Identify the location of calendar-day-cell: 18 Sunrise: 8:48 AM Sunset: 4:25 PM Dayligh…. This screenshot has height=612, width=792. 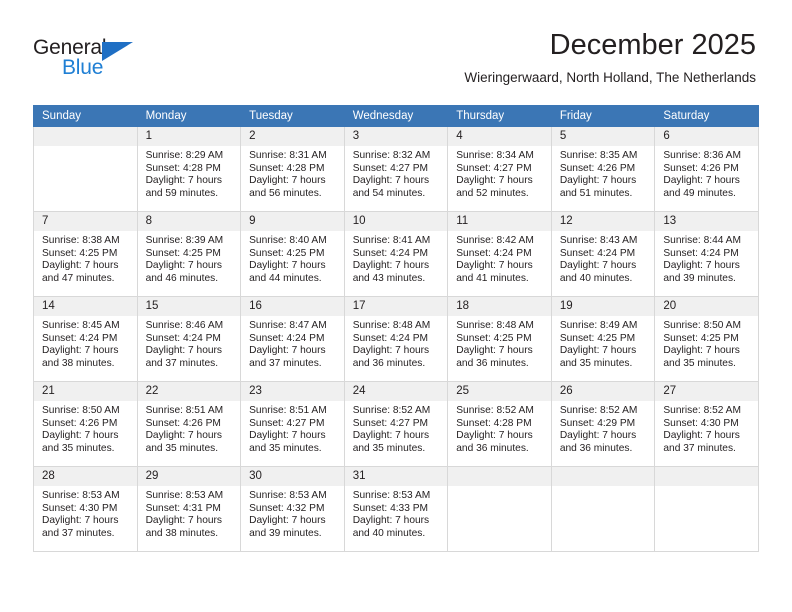
(499, 339).